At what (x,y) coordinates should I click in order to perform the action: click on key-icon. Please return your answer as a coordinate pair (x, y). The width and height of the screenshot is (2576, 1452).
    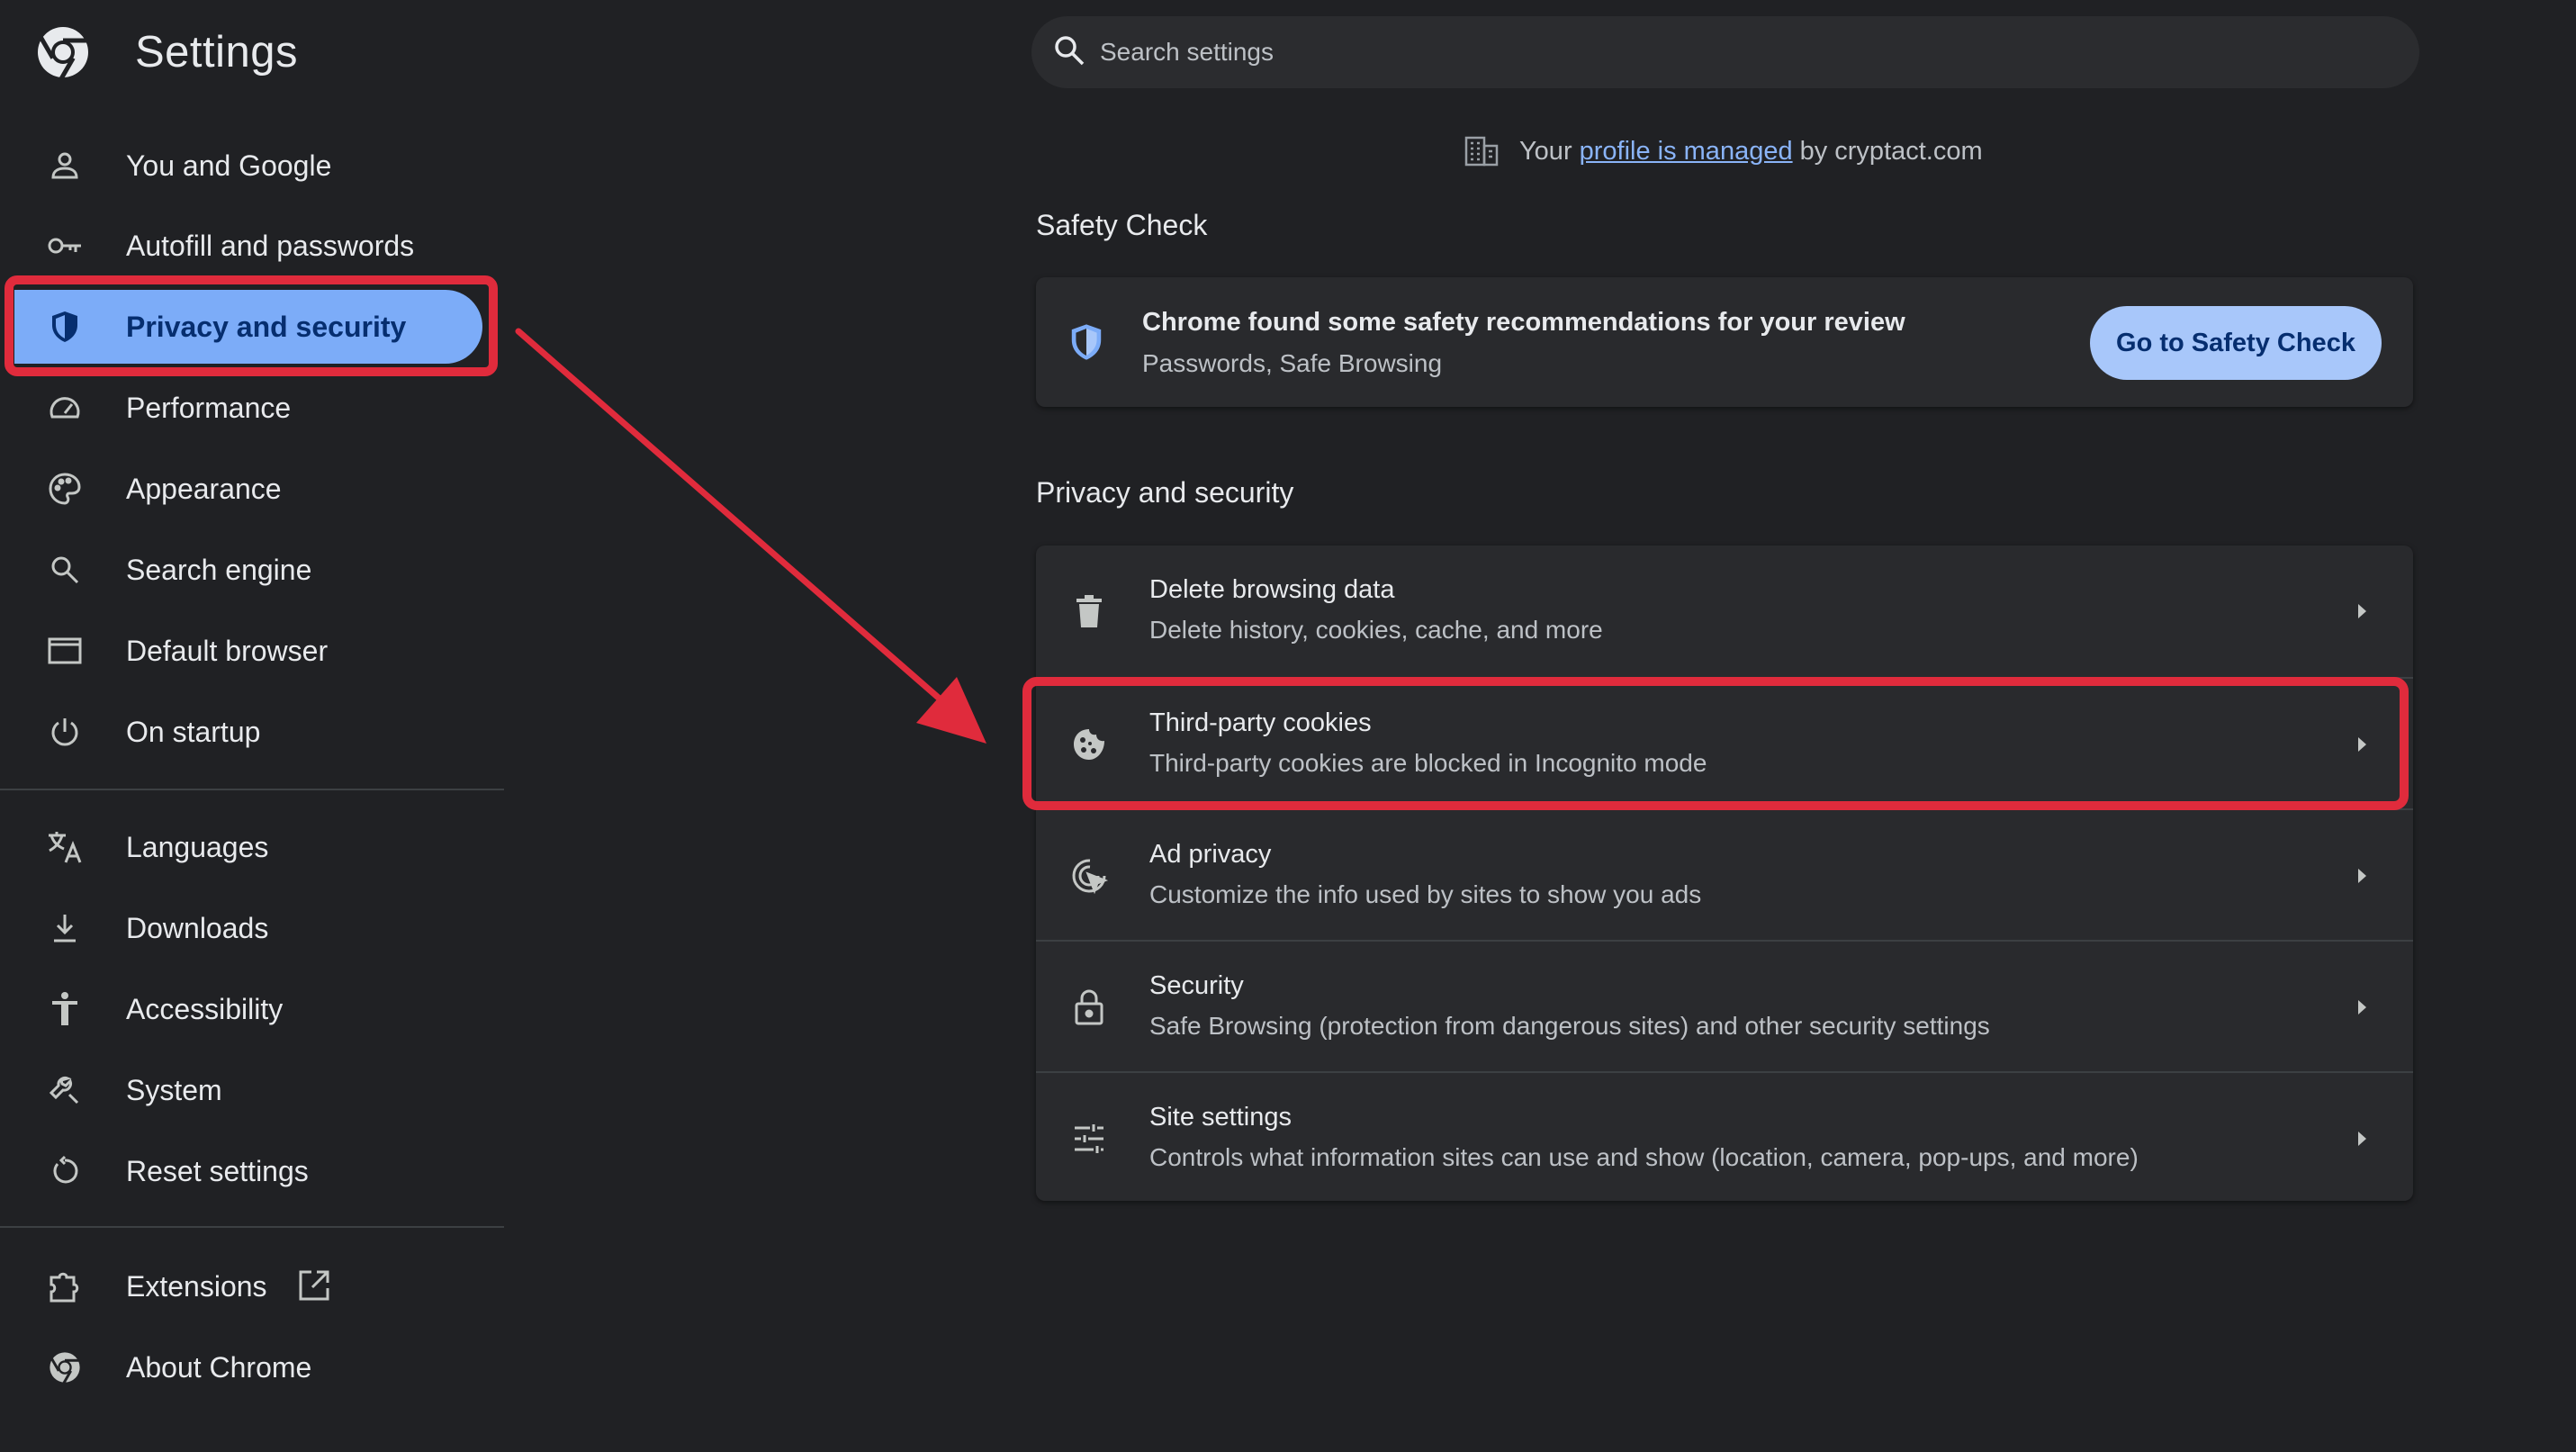
    Looking at the image, I should click on (65, 246).